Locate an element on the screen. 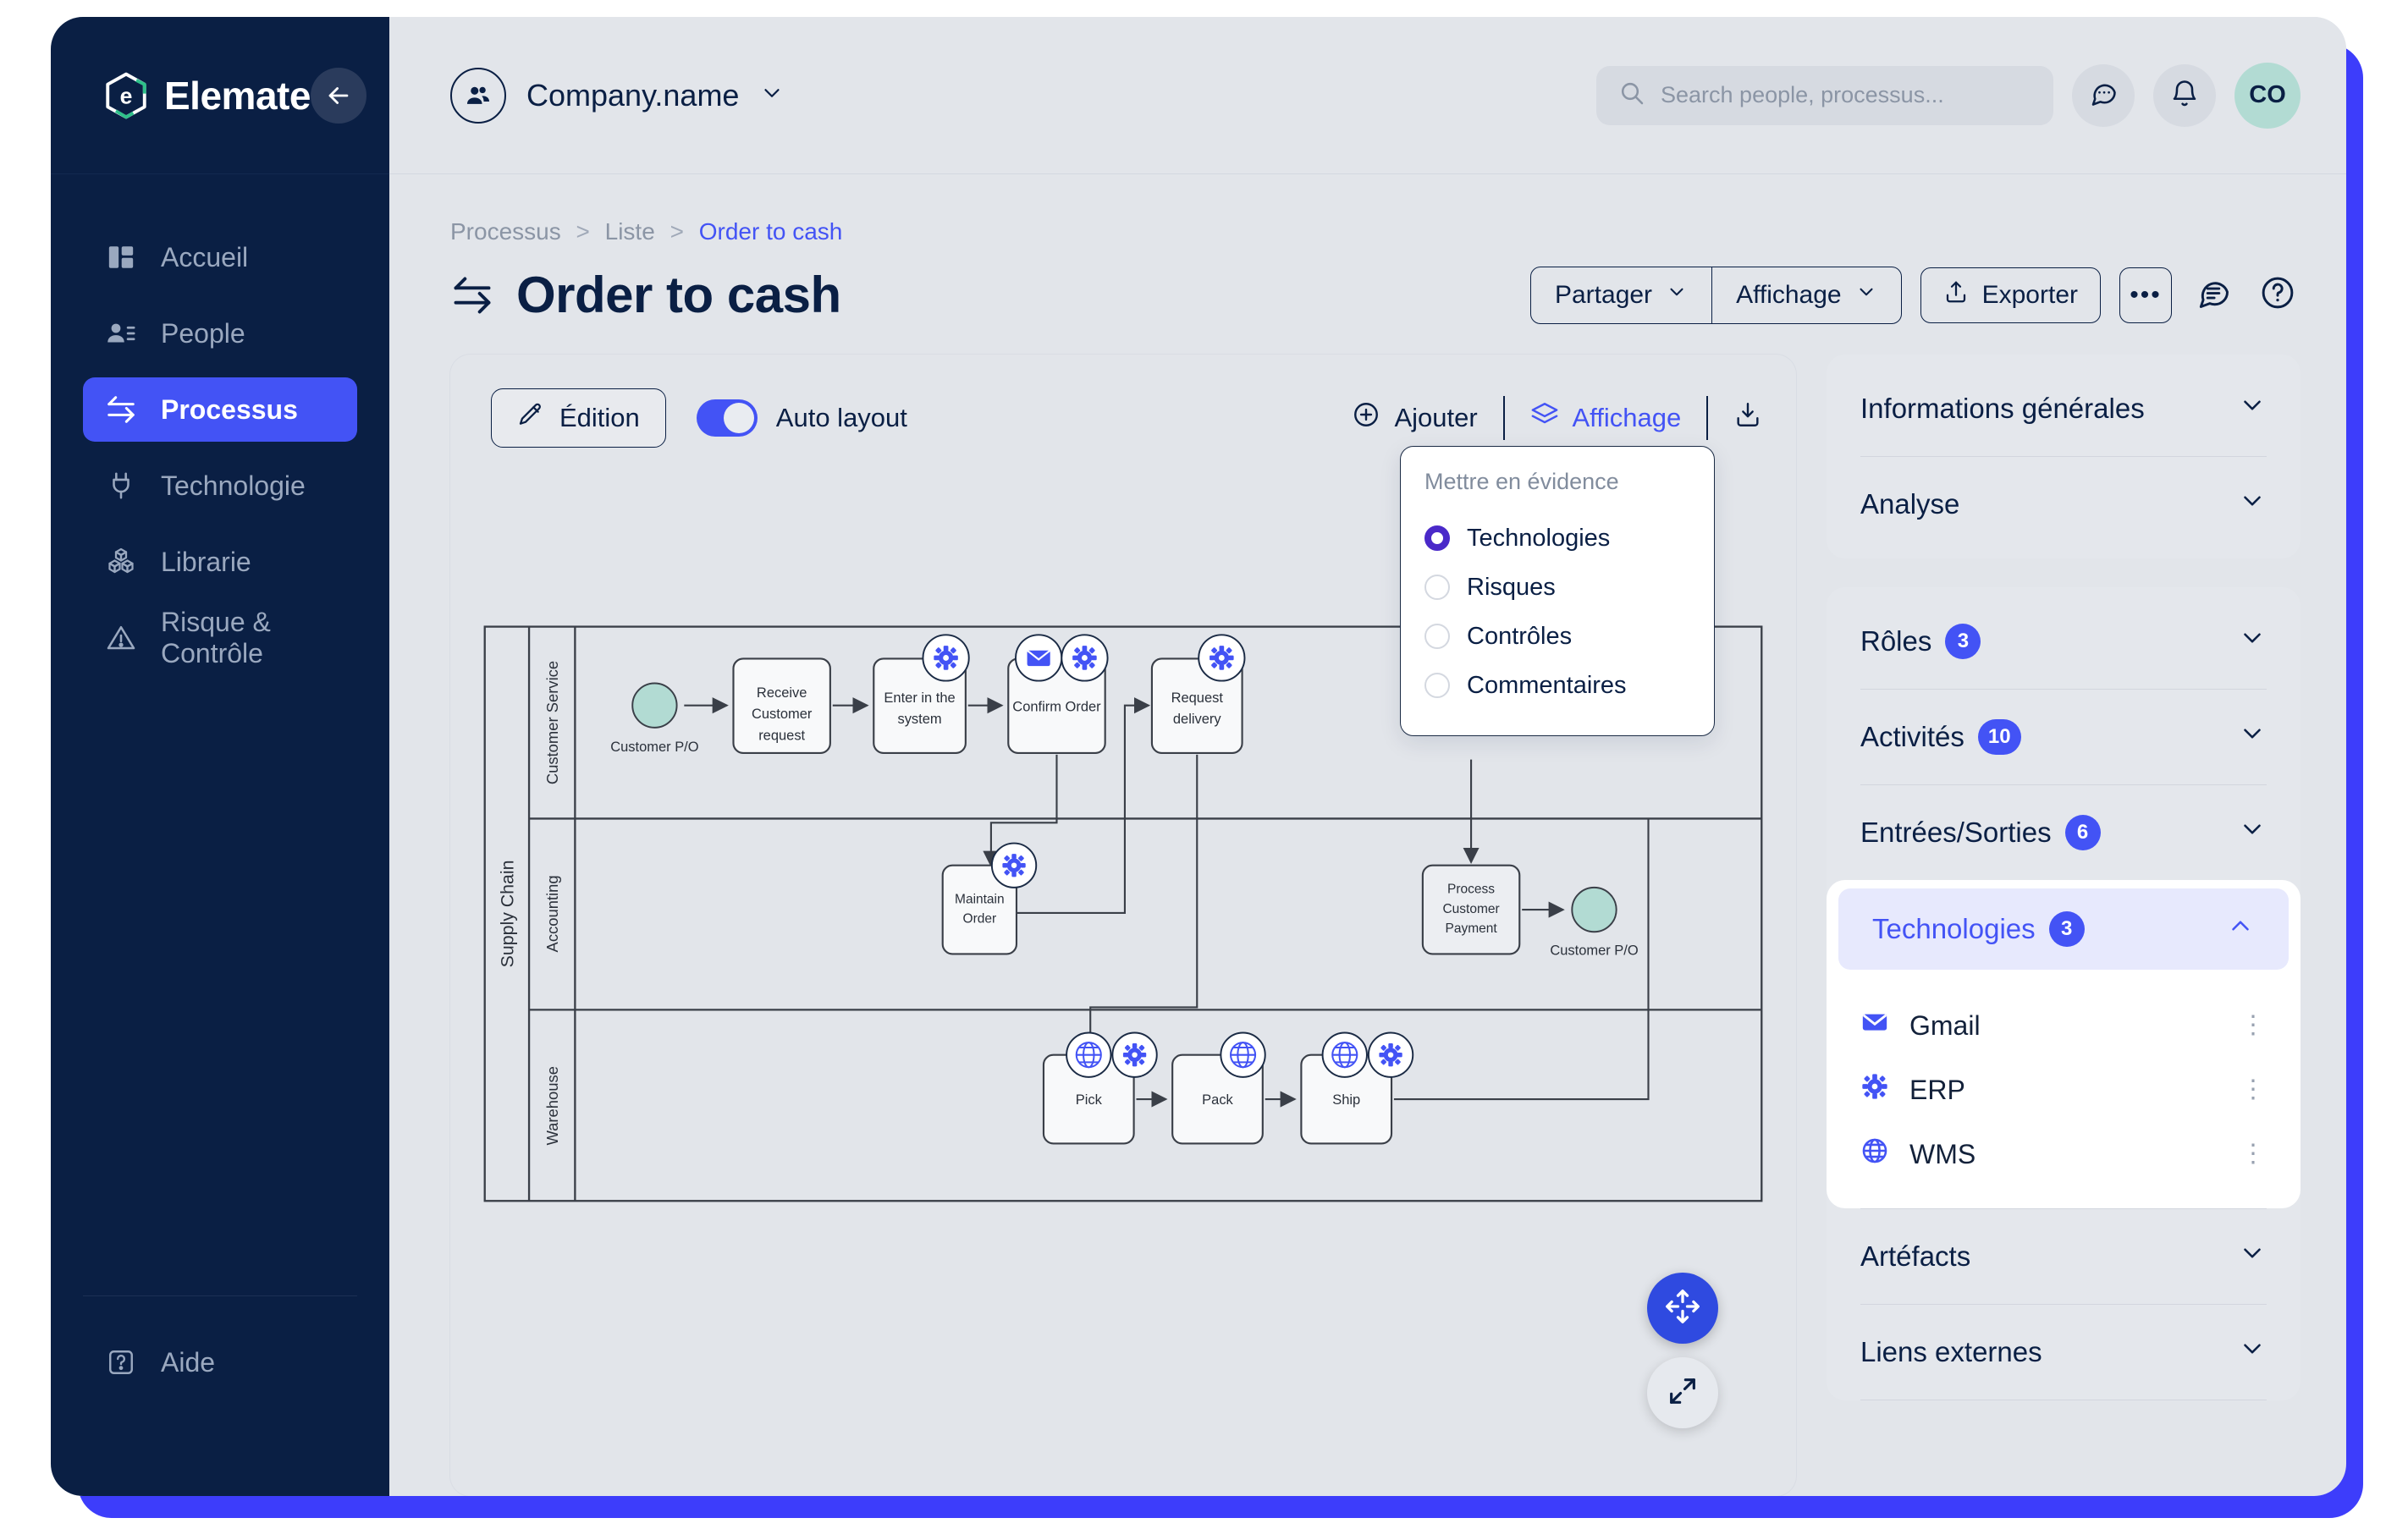 This screenshot has height=1540, width=2397. notifications-button is located at coordinates (2184, 95).